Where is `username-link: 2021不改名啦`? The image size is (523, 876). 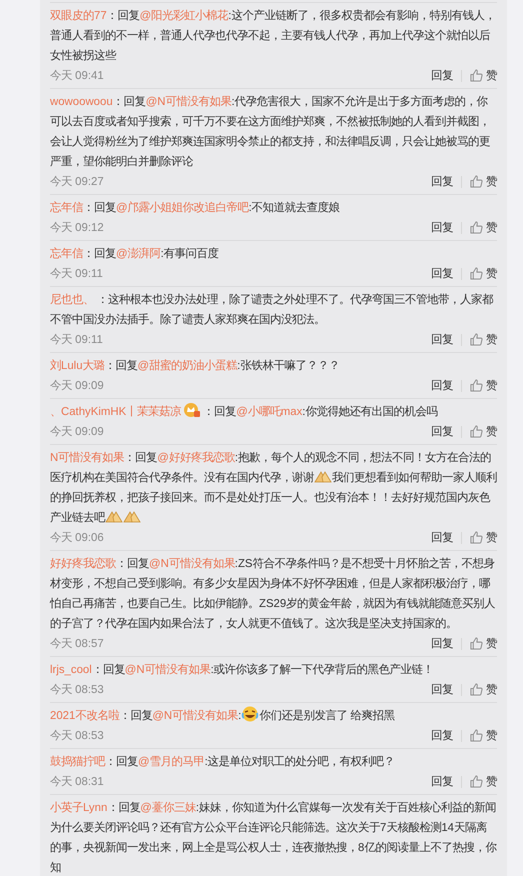
username-link: 2021不改名啦 is located at coordinates (85, 716).